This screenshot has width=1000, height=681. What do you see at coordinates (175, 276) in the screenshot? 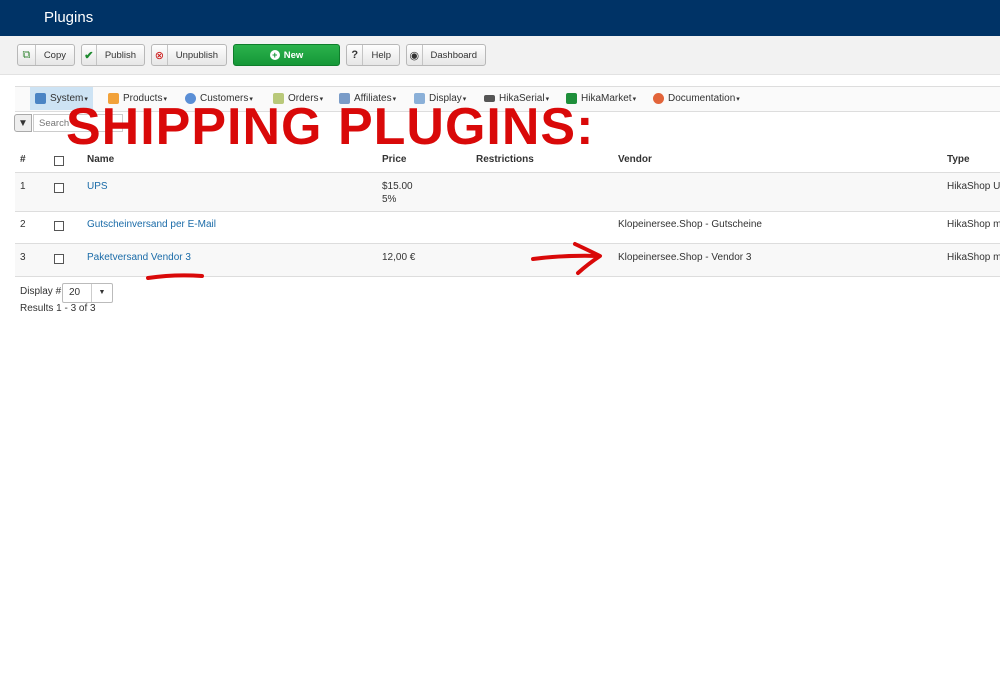
I see `underline-mark` at bounding box center [175, 276].